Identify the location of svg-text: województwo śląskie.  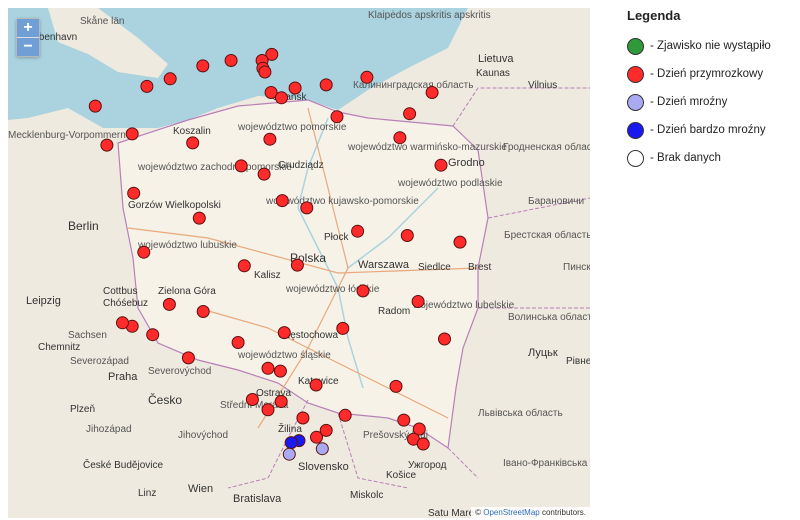
(284, 355).